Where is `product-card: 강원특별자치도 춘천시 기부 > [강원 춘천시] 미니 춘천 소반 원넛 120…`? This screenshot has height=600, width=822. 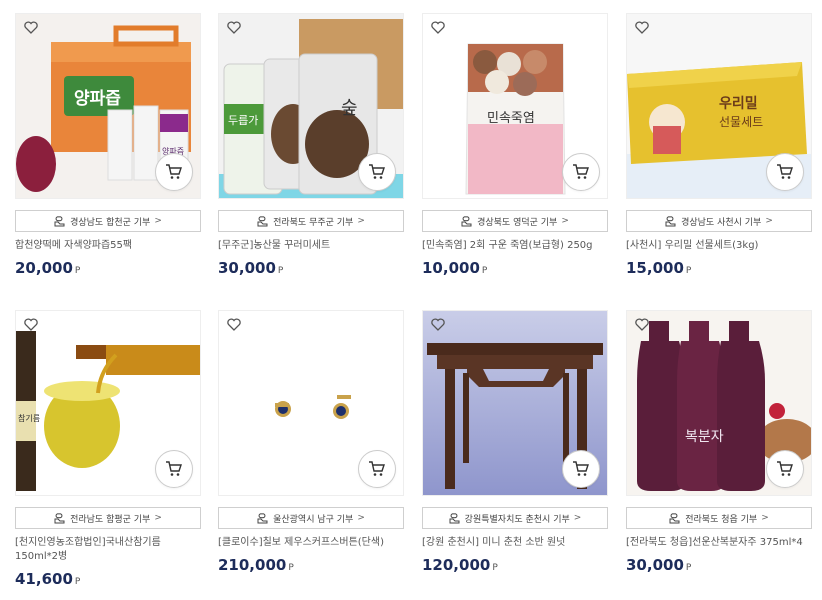
product-card: 강원특별자치도 춘천시 기부 > [강원 춘천시] 미니 춘천 소반 원넛 120… is located at coordinates (515, 442).